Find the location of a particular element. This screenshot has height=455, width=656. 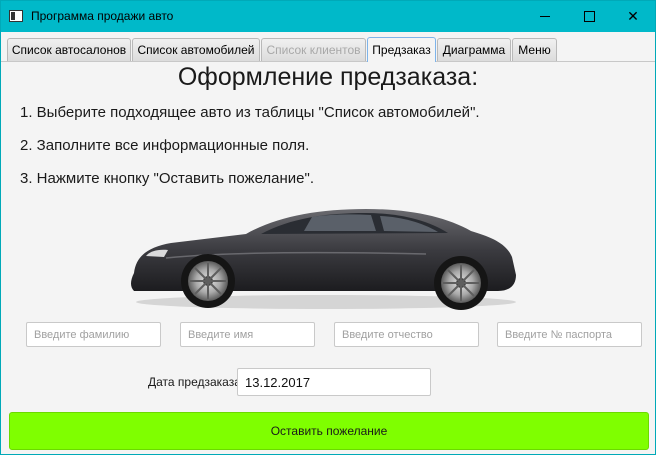

instruction-step-3: 3. Нажмите кнопку "Оставить пожелание". is located at coordinates (167, 178).